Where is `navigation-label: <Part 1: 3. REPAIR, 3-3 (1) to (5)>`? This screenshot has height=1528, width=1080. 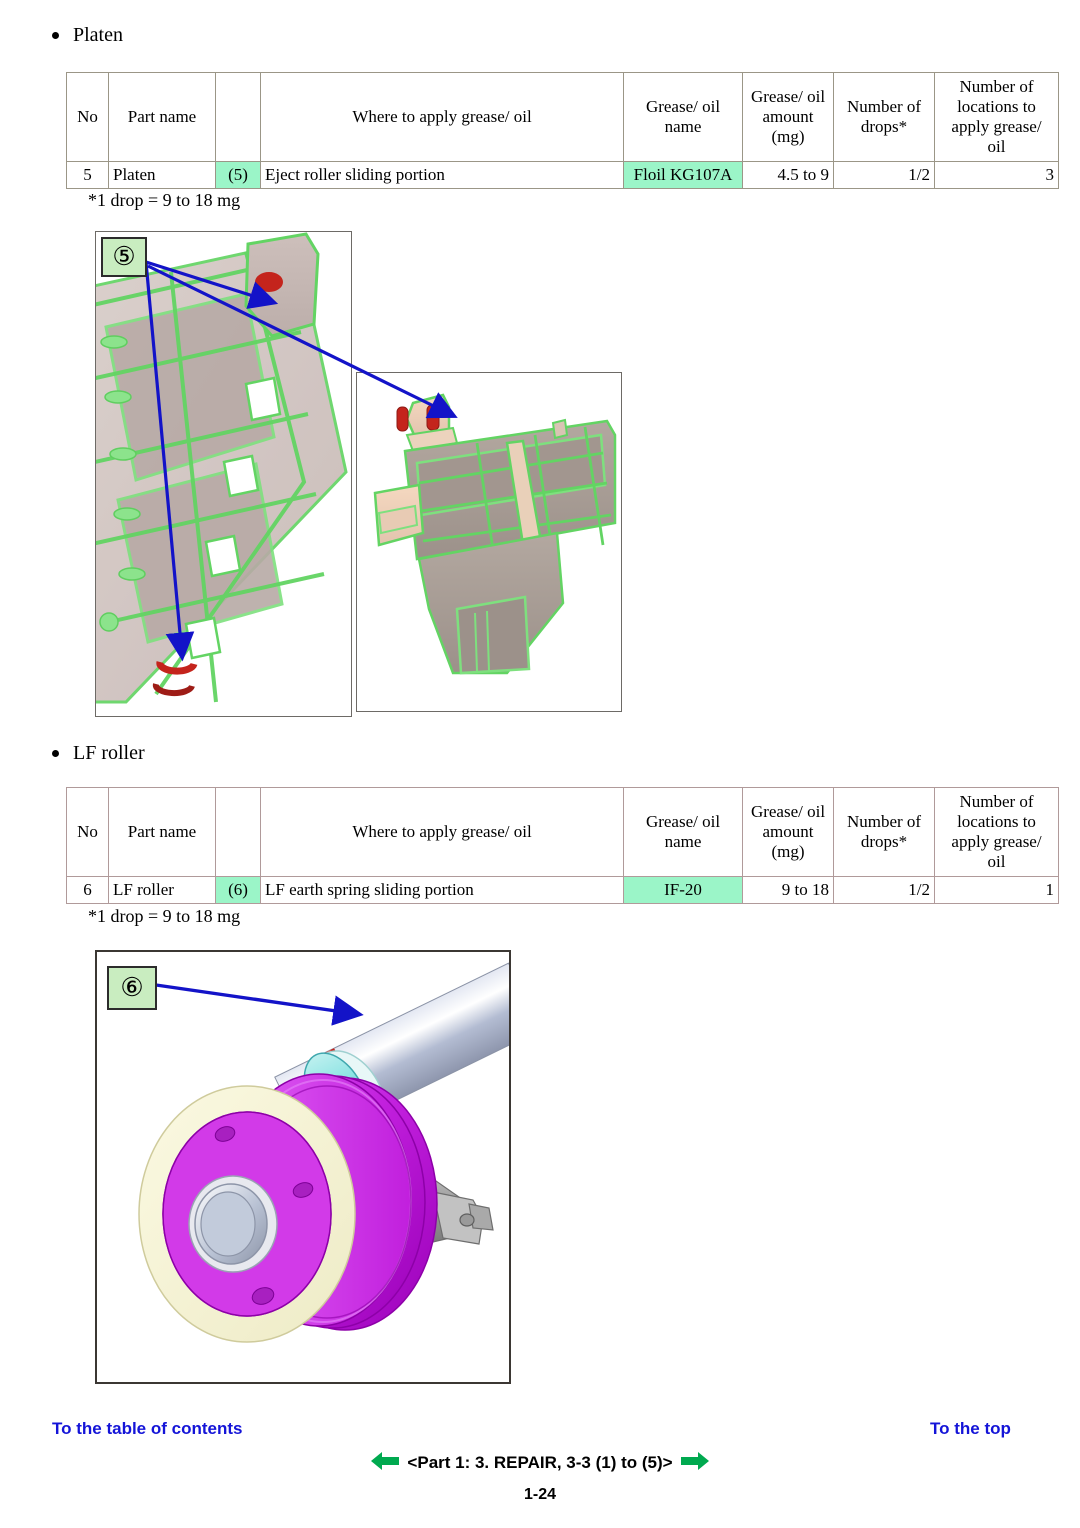
navigation-label: <Part 1: 3. REPAIR, 3-3 (1) to (5)> is located at coordinates (539, 1462).